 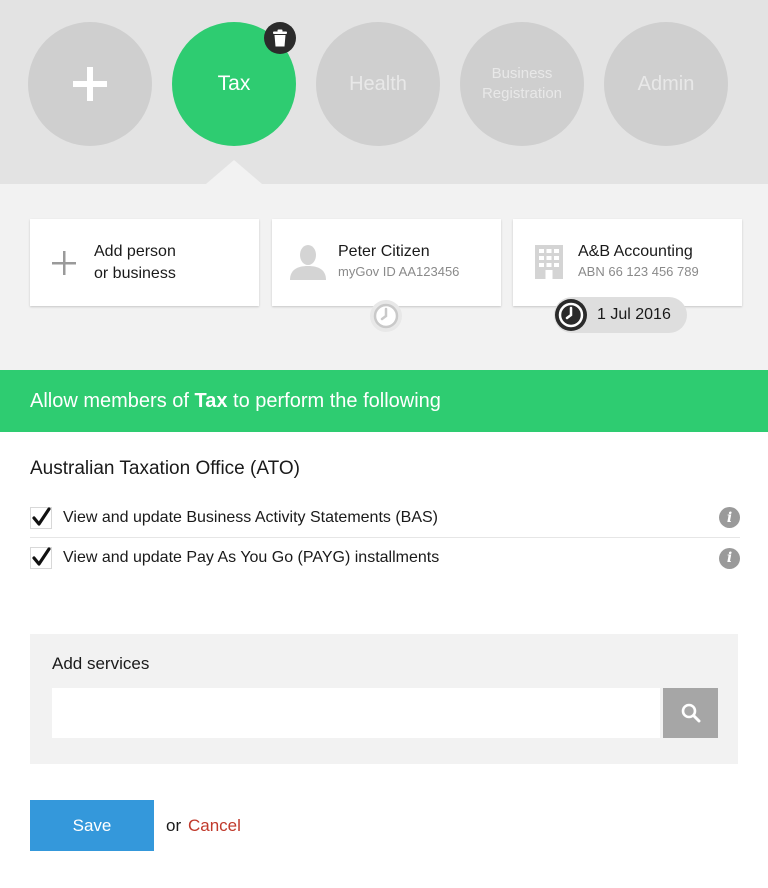 I want to click on group-label: Business Registration, so click(x=522, y=83).